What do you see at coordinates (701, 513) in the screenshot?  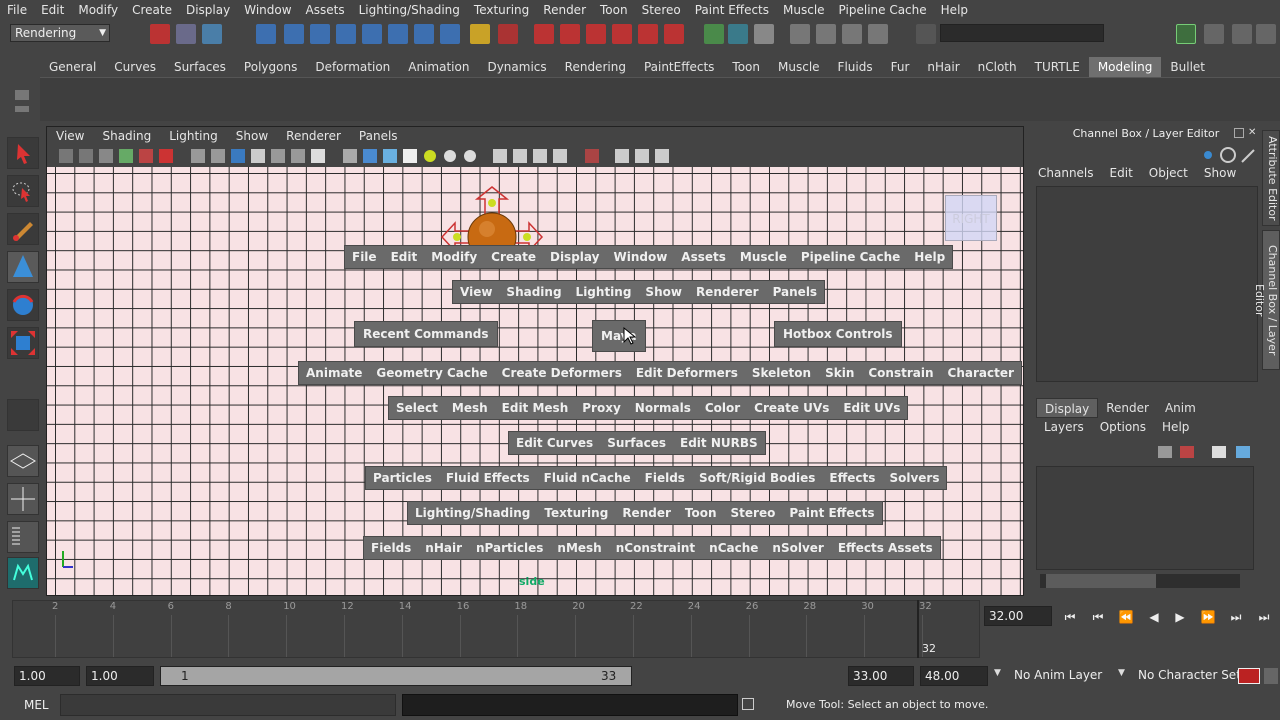 I see `hotbox-item-toon: Toon` at bounding box center [701, 513].